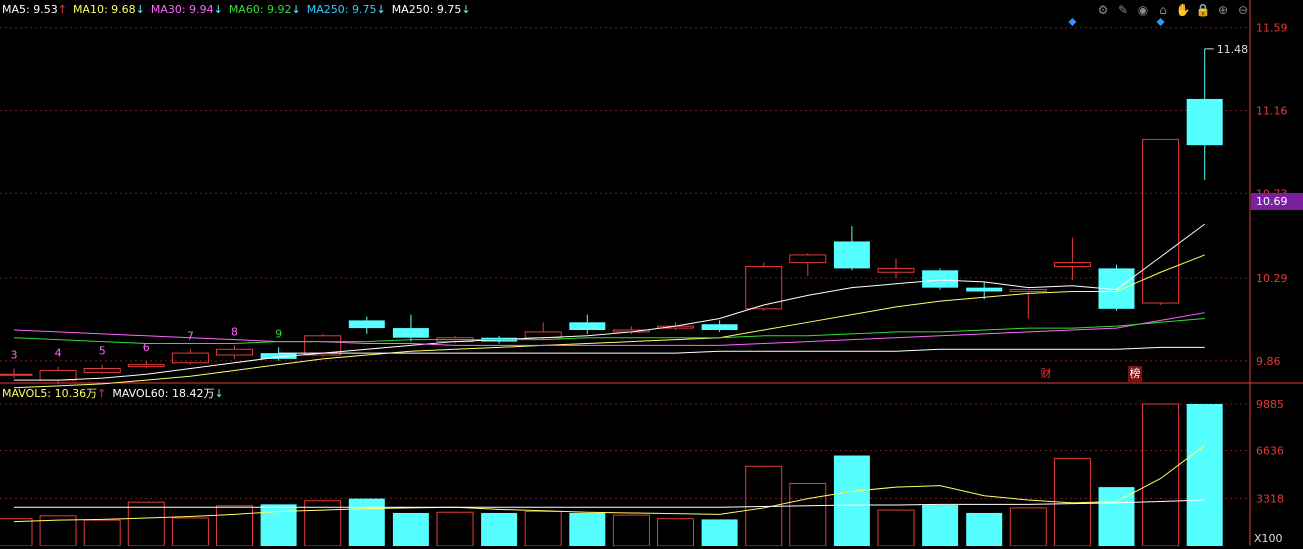 The width and height of the screenshot is (1303, 549). I want to click on td-count-label: 8, so click(234, 331).